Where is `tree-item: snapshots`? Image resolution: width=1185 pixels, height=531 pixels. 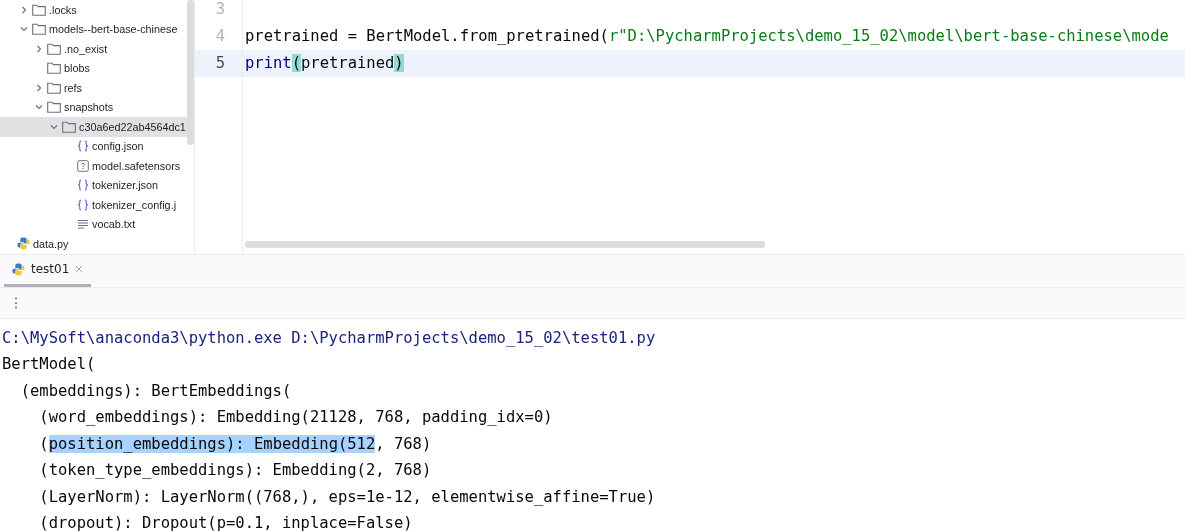
tree-item: snapshots is located at coordinates (93, 107).